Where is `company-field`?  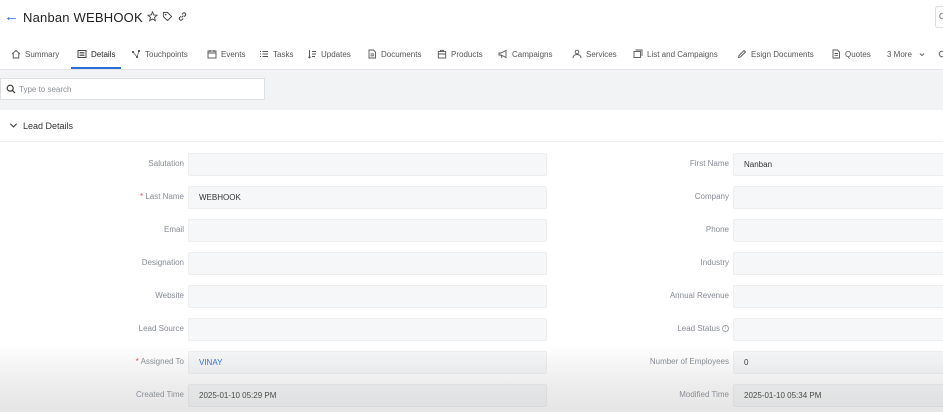 company-field is located at coordinates (838, 197).